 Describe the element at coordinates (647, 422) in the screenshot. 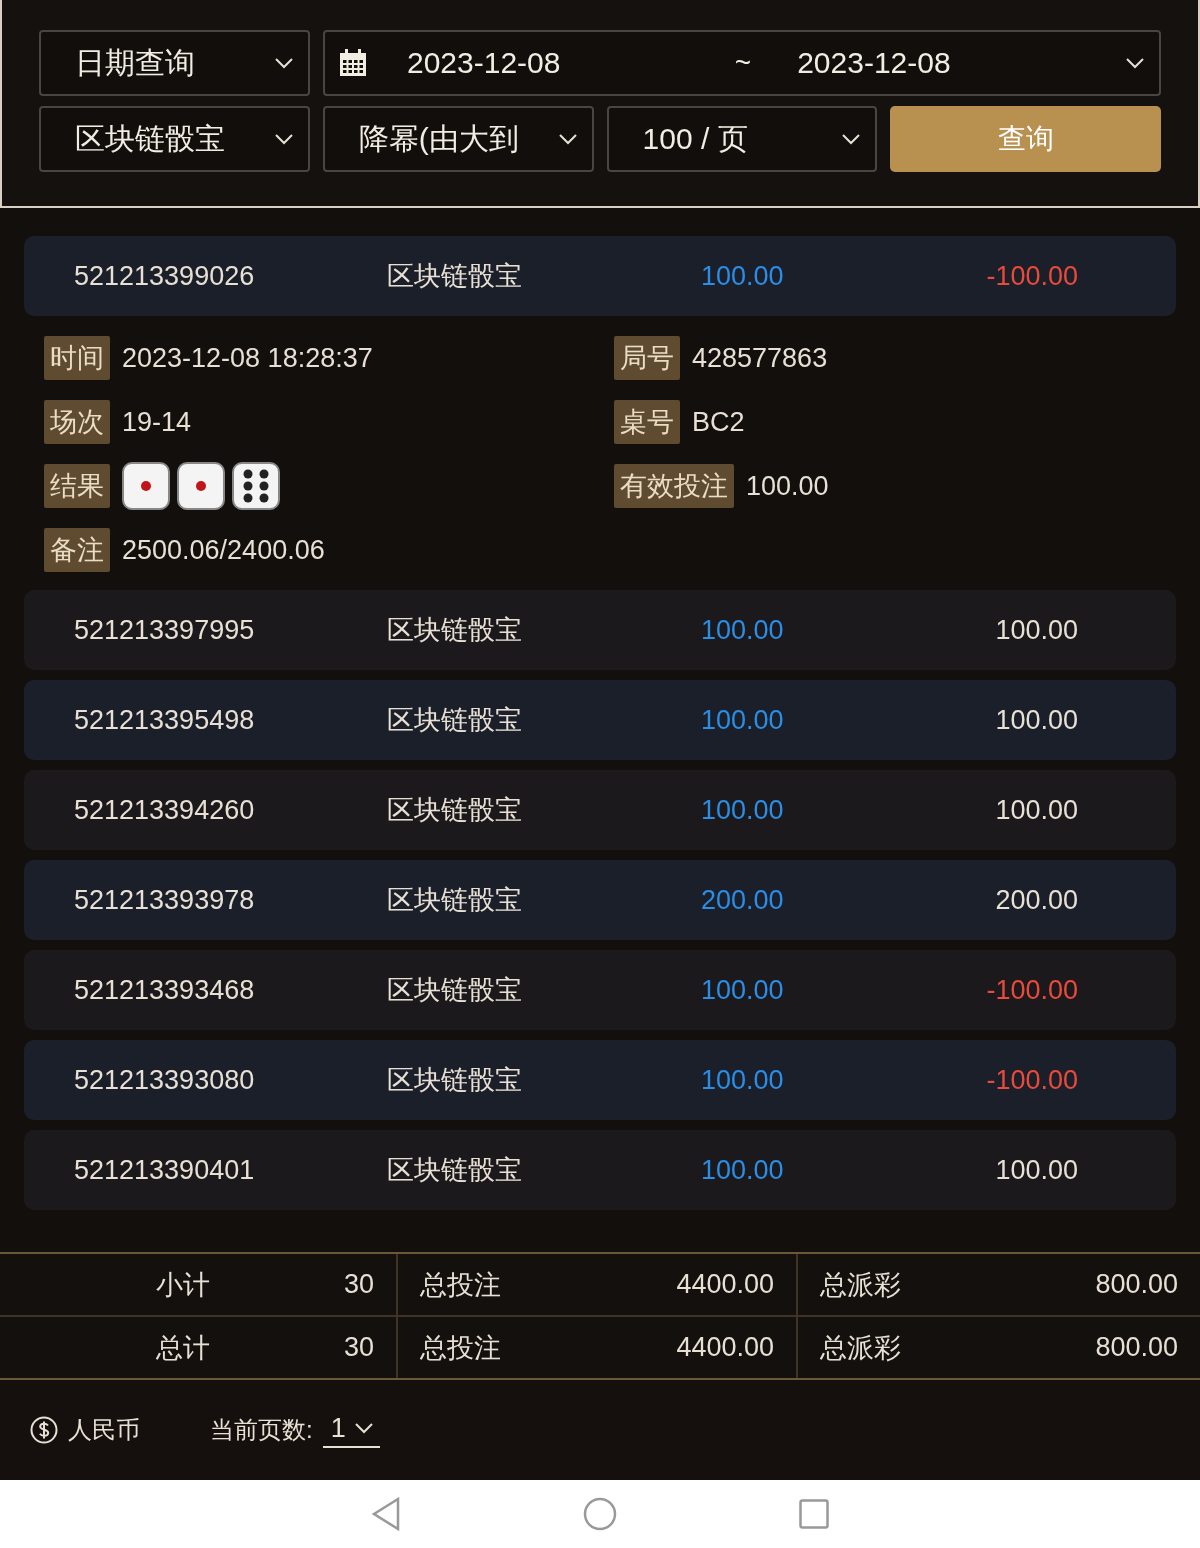

I see `field-label: 桌号` at that location.